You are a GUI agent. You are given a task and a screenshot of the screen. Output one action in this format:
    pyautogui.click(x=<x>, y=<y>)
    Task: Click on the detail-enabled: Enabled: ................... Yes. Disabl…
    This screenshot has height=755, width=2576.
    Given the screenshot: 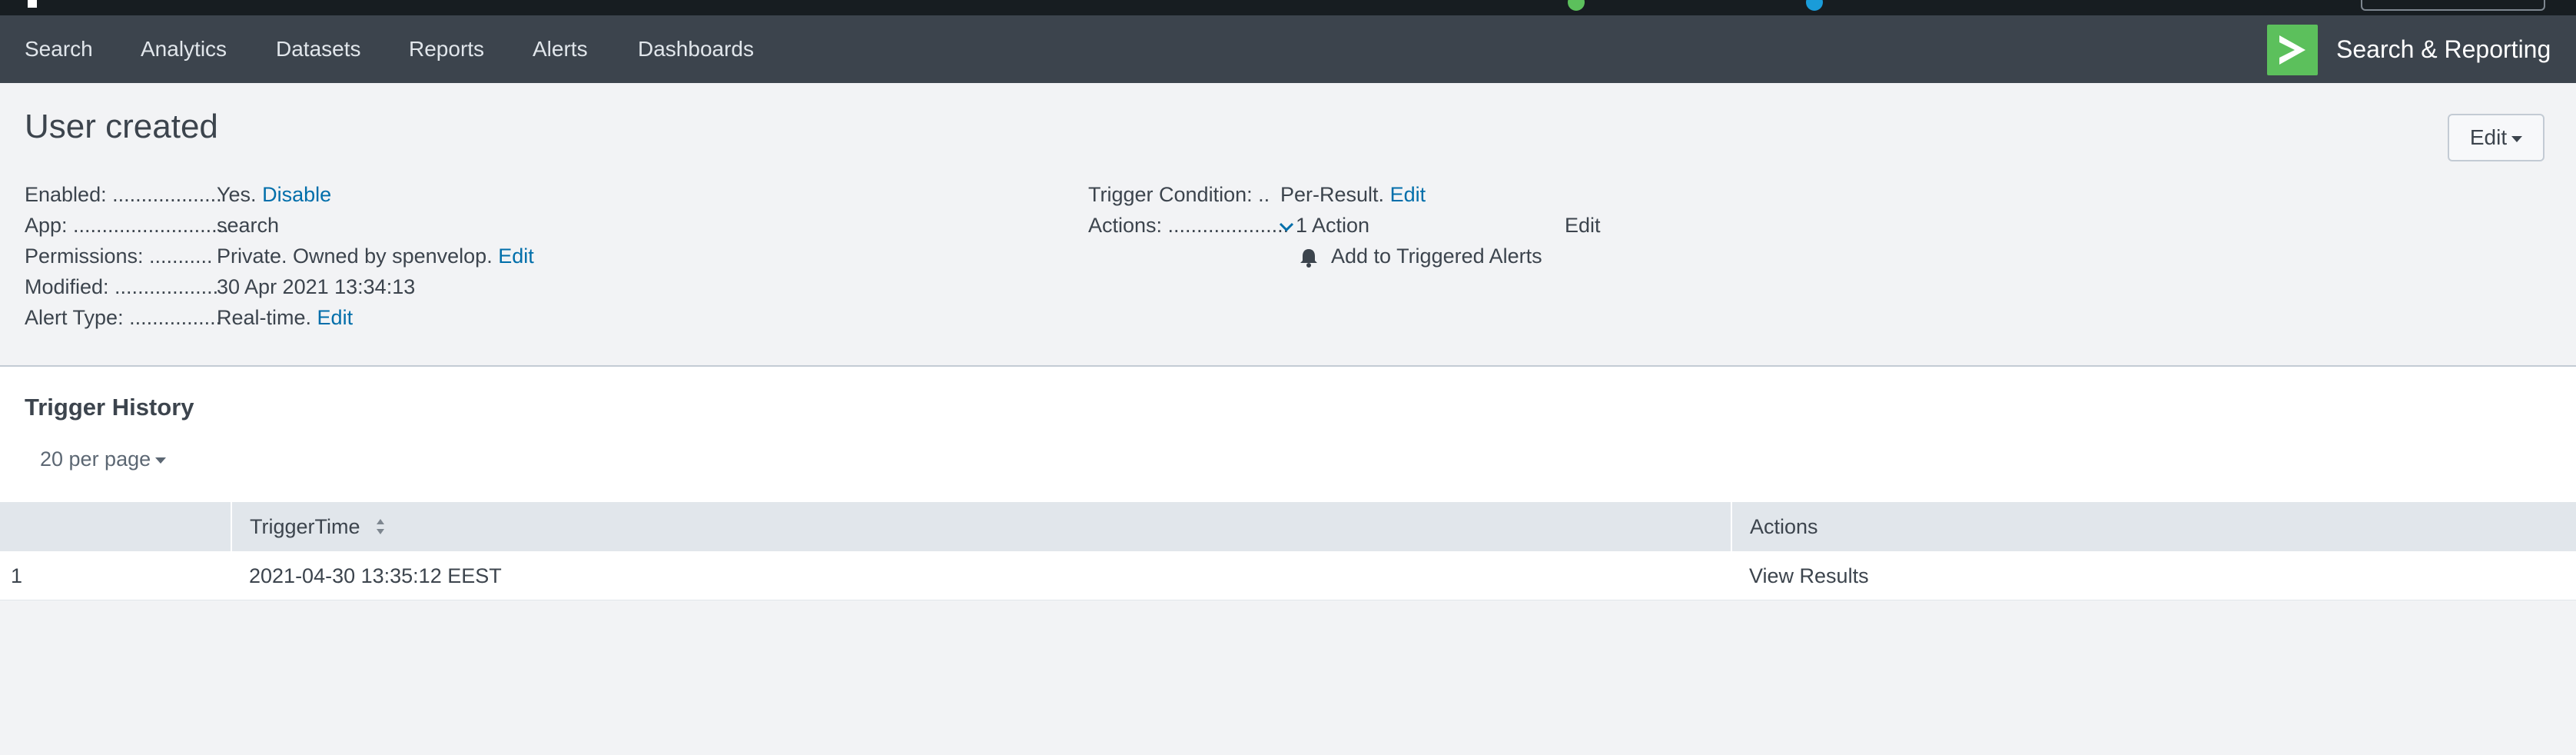 What is the action you would take?
    pyautogui.click(x=524, y=195)
    